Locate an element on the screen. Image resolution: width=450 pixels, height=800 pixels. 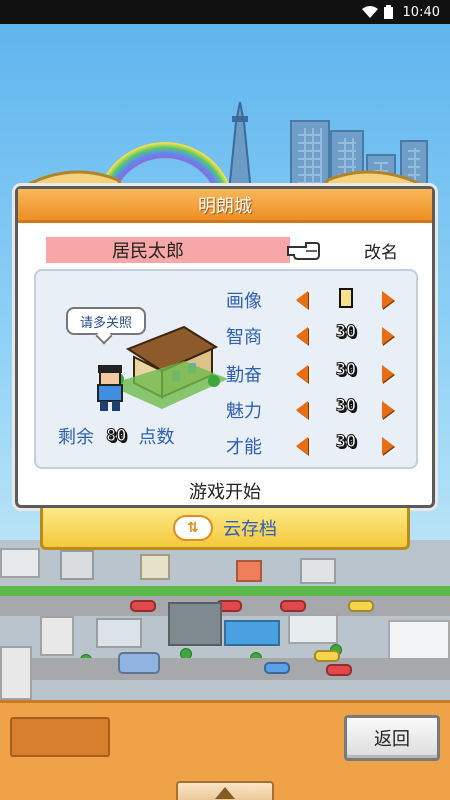
stat-row-intelligence: 智商 30 is located at coordinates (228, 335).